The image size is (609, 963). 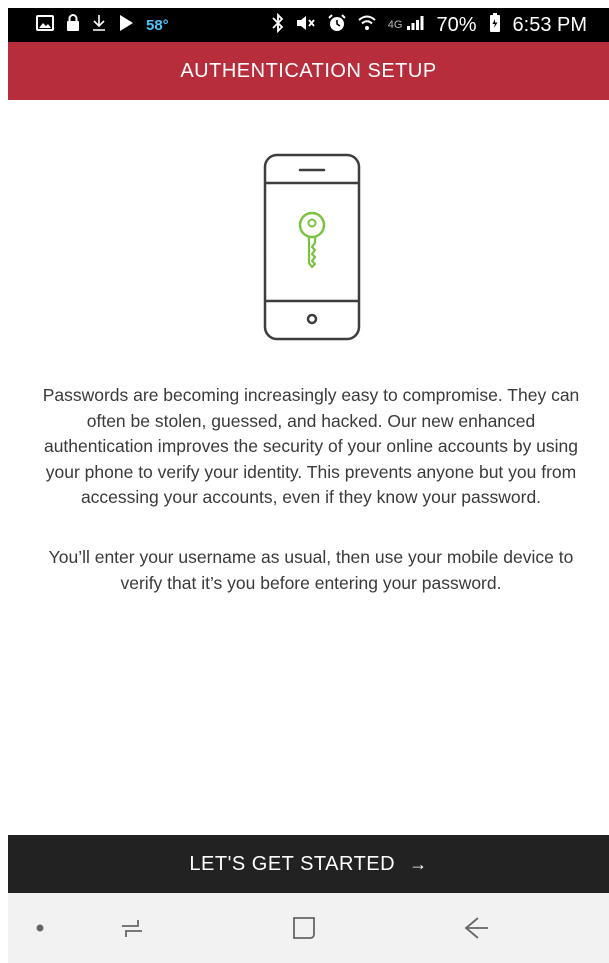 What do you see at coordinates (304, 4) in the screenshot?
I see `frame-top` at bounding box center [304, 4].